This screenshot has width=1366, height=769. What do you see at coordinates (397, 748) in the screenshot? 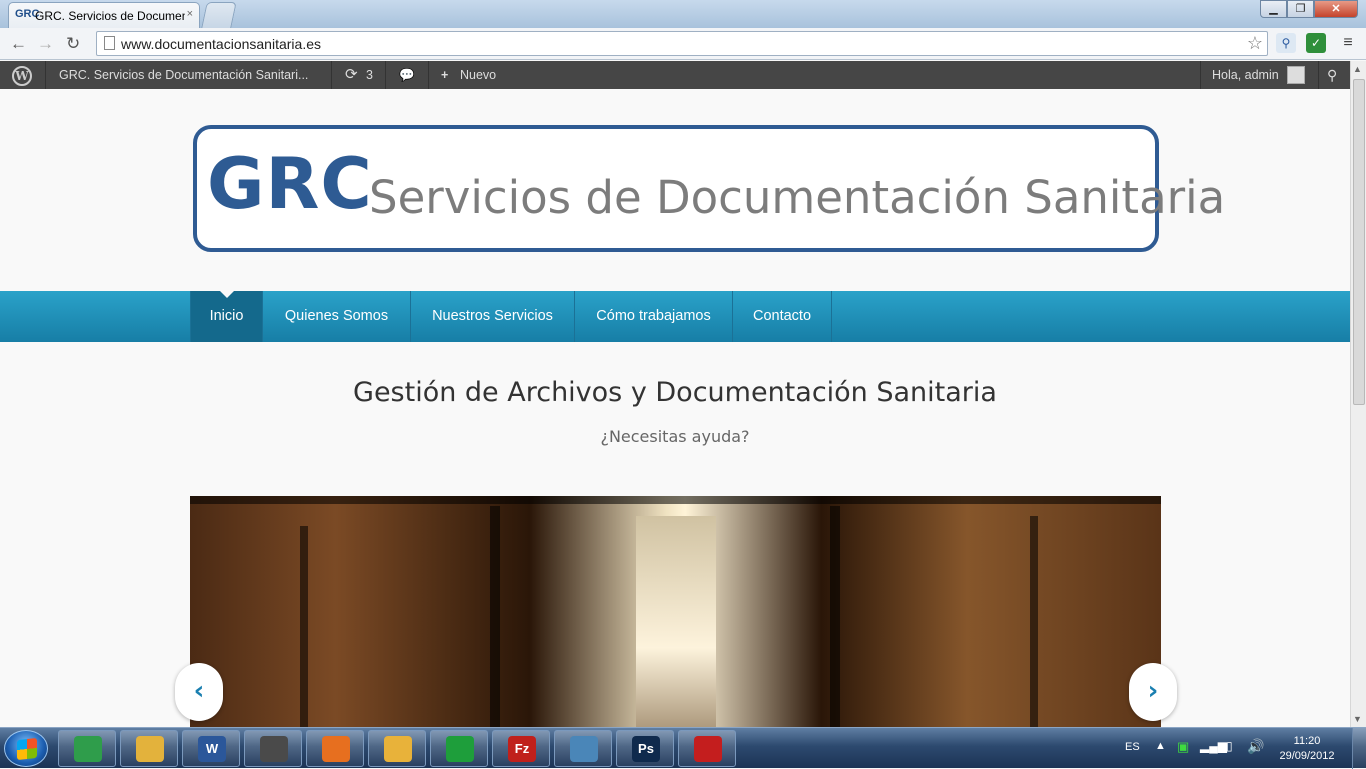
I see `taskbar-app-outlook` at bounding box center [397, 748].